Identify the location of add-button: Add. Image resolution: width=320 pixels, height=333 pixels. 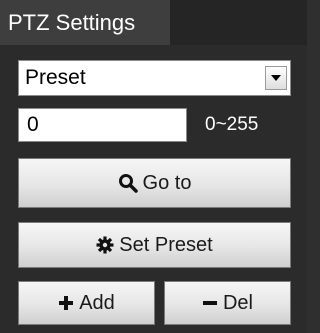
(86, 303).